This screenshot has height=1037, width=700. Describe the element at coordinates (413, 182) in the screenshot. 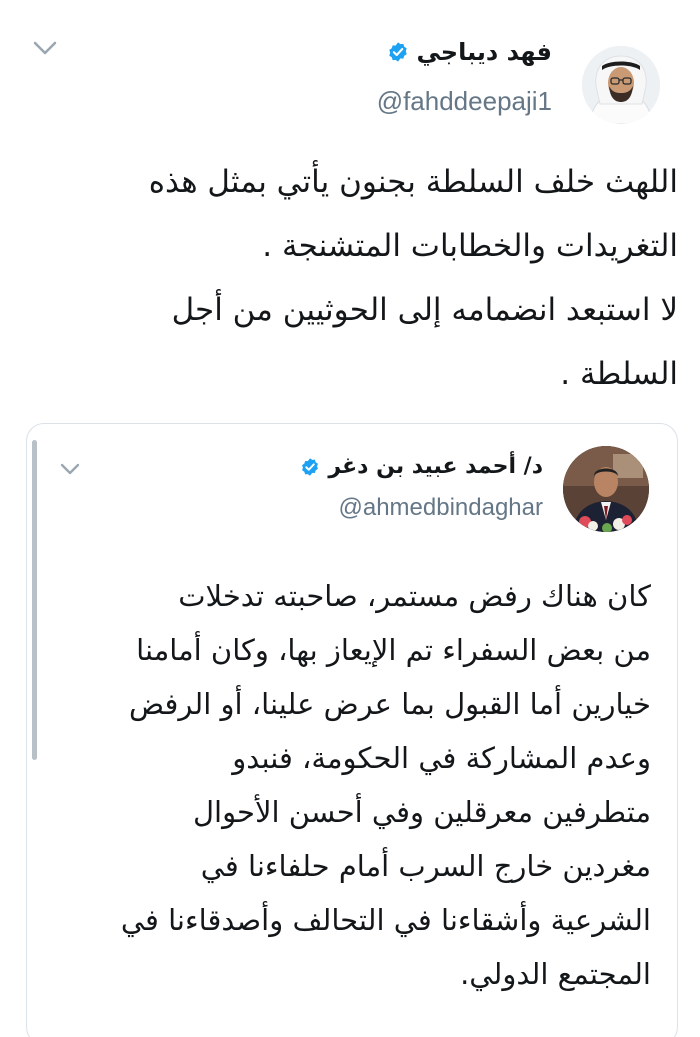

I see `tweet-text-line: اللهث خلف السلطة بجنون يأتي بمثل هذه` at that location.